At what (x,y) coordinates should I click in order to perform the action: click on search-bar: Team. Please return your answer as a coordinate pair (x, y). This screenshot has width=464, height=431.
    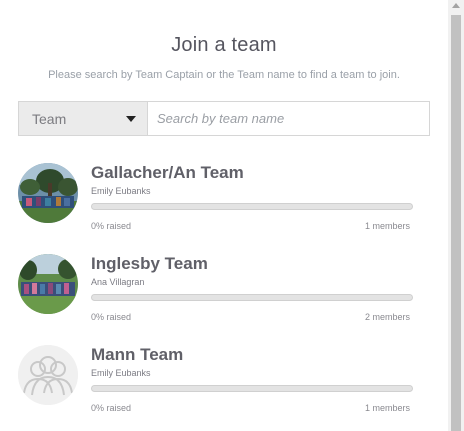
    Looking at the image, I should click on (224, 118).